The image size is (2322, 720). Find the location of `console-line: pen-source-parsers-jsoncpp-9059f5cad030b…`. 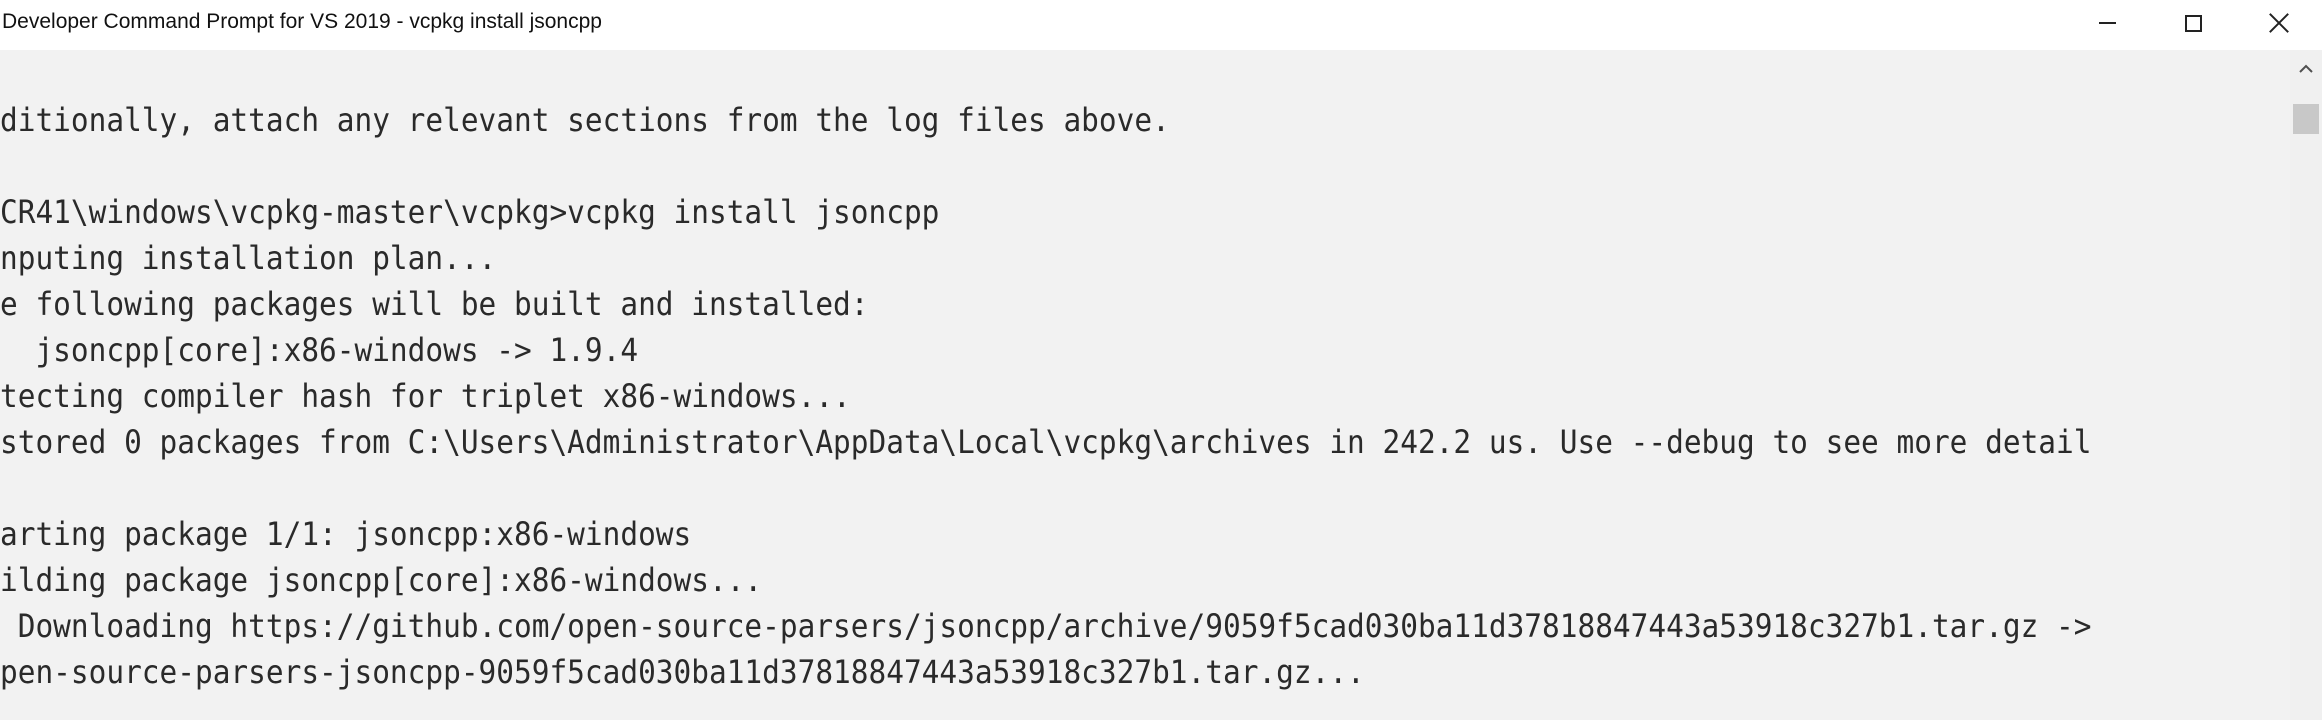

console-line: pen-source-parsers-jsoncpp-9059f5cad030b… is located at coordinates (682, 672).